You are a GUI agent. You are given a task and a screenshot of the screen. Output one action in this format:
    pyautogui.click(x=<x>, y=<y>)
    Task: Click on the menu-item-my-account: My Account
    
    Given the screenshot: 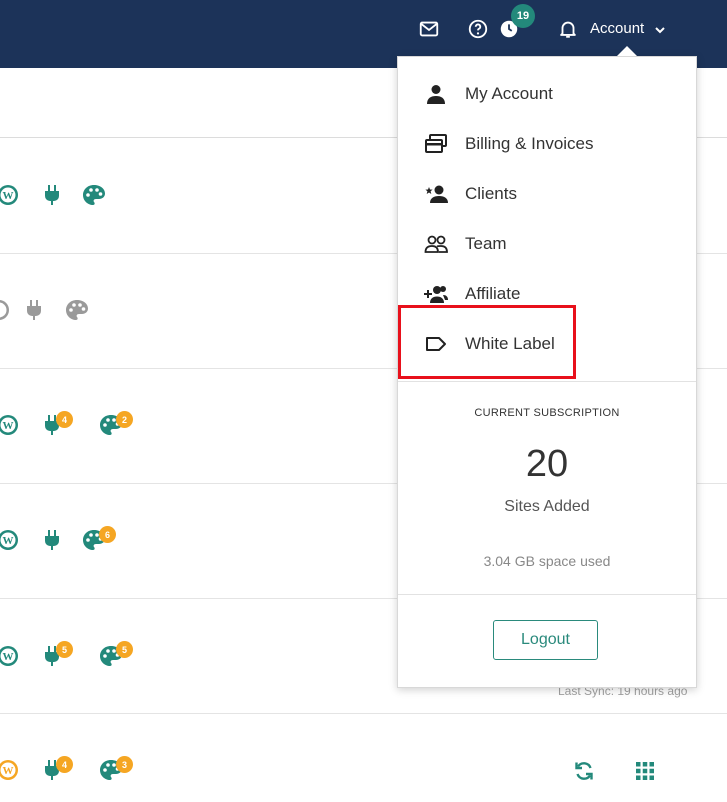 What is the action you would take?
    pyautogui.click(x=547, y=94)
    